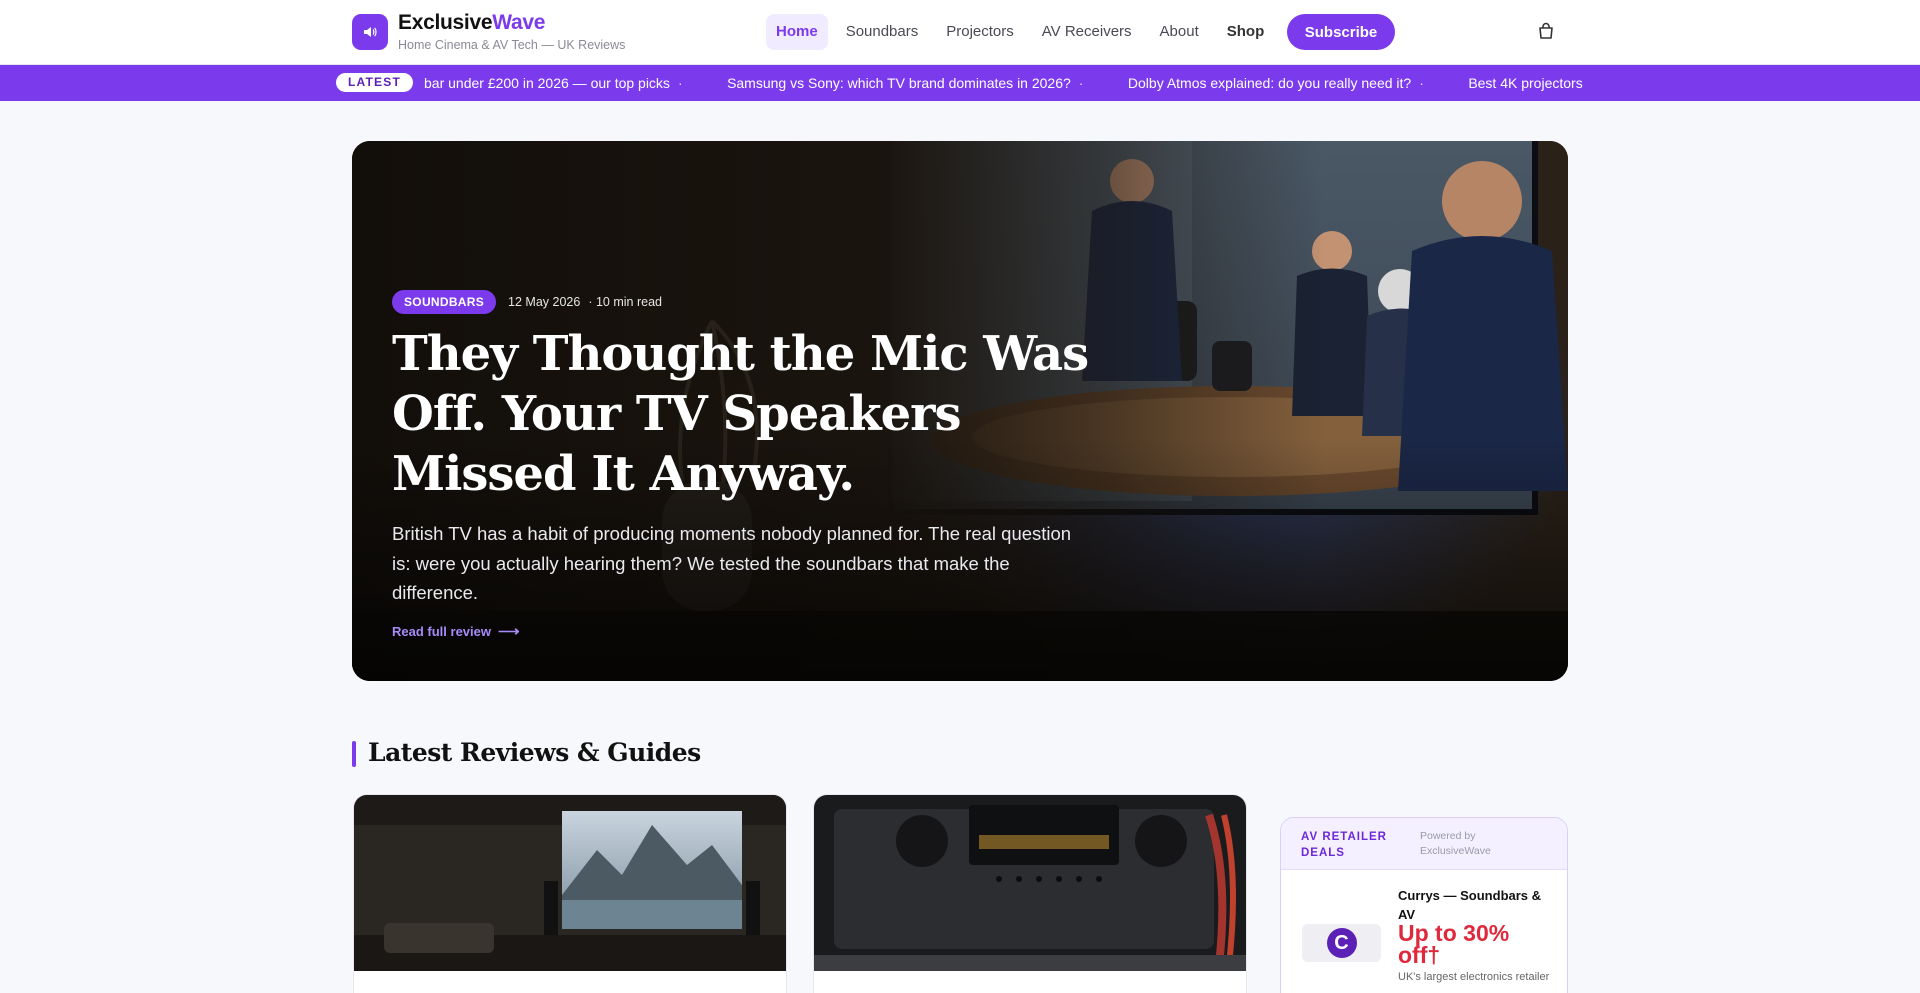 This screenshot has height=993, width=1920. Describe the element at coordinates (1473, 944) in the screenshot. I see `offer-text: Up to 30% off†` at that location.